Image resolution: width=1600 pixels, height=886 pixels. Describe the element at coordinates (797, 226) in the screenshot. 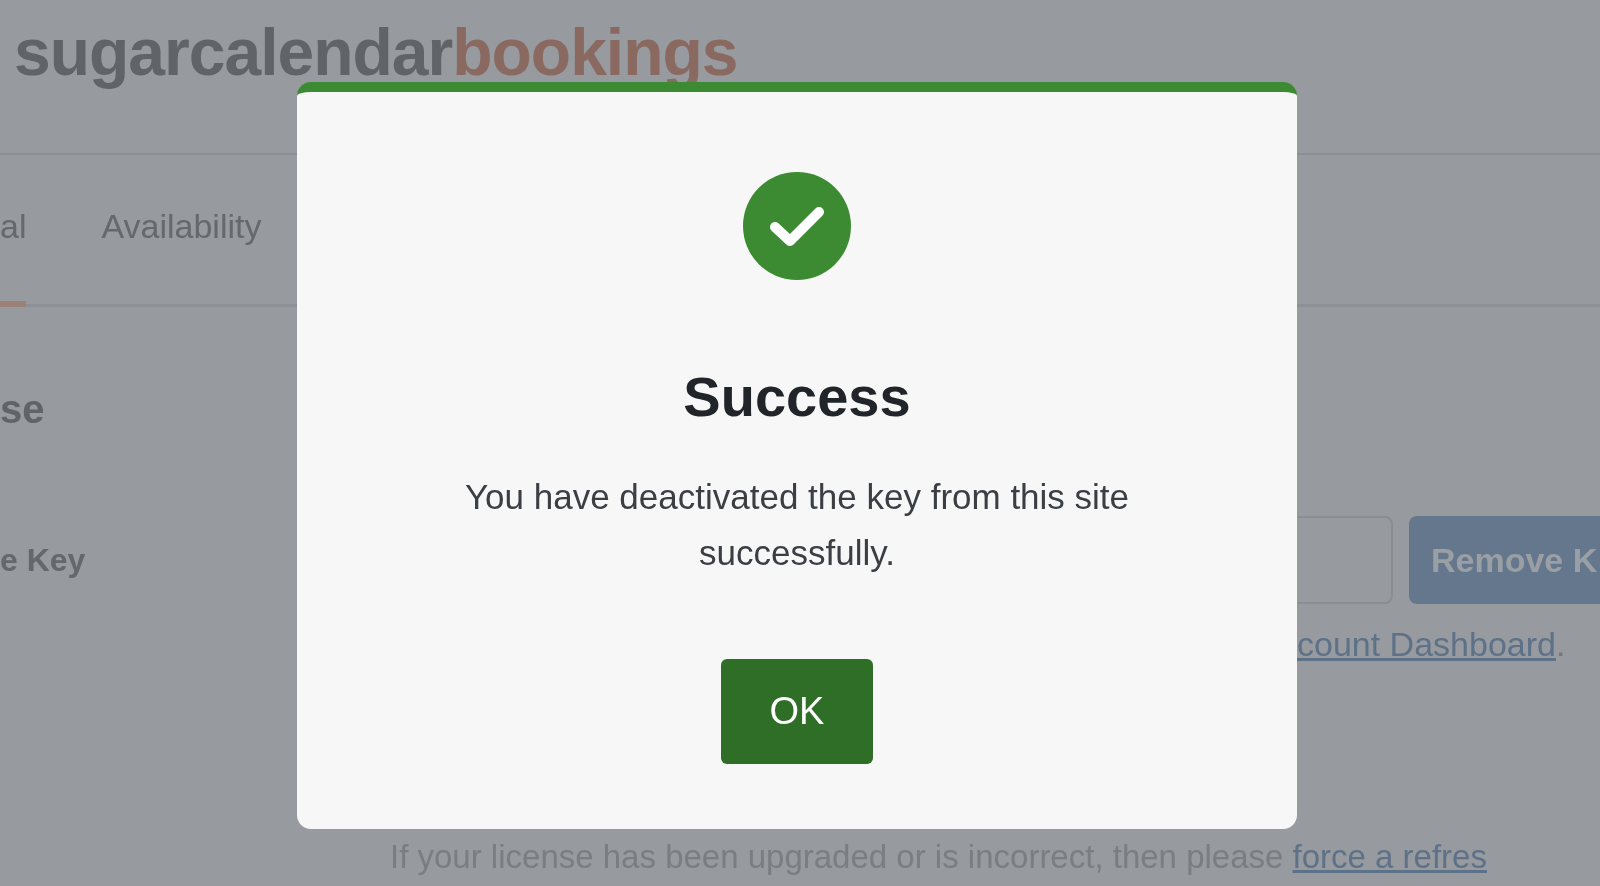

I see `success-check-icon` at that location.